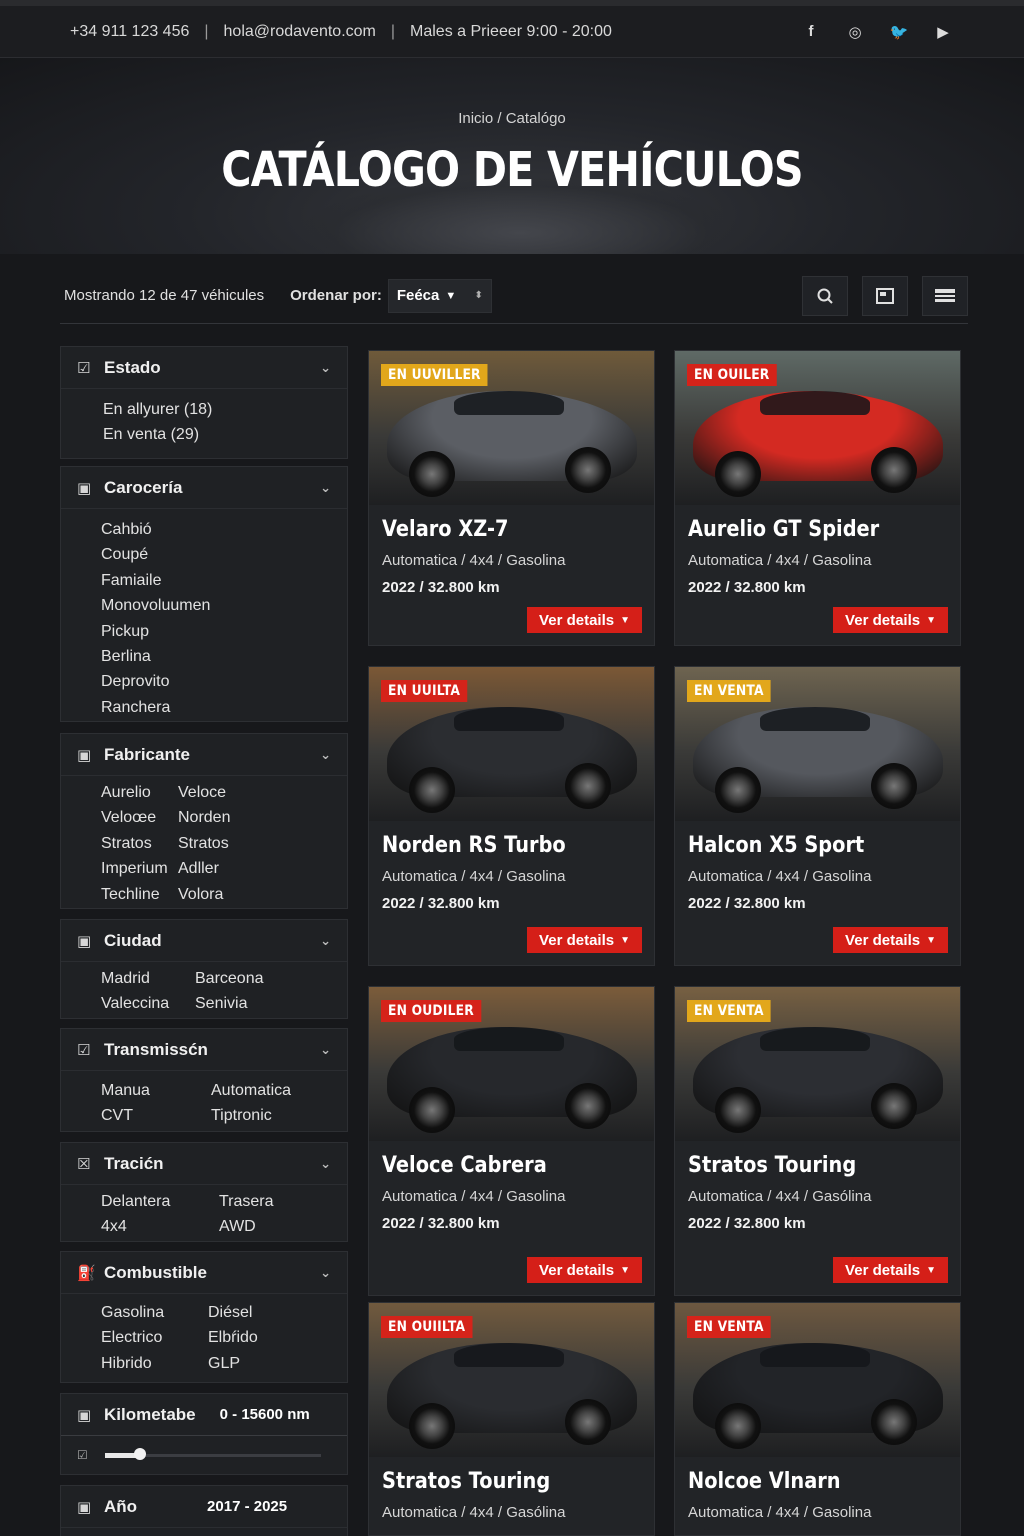 Image resolution: width=1024 pixels, height=1536 pixels. I want to click on twitter-icon: 🐦, so click(899, 32).